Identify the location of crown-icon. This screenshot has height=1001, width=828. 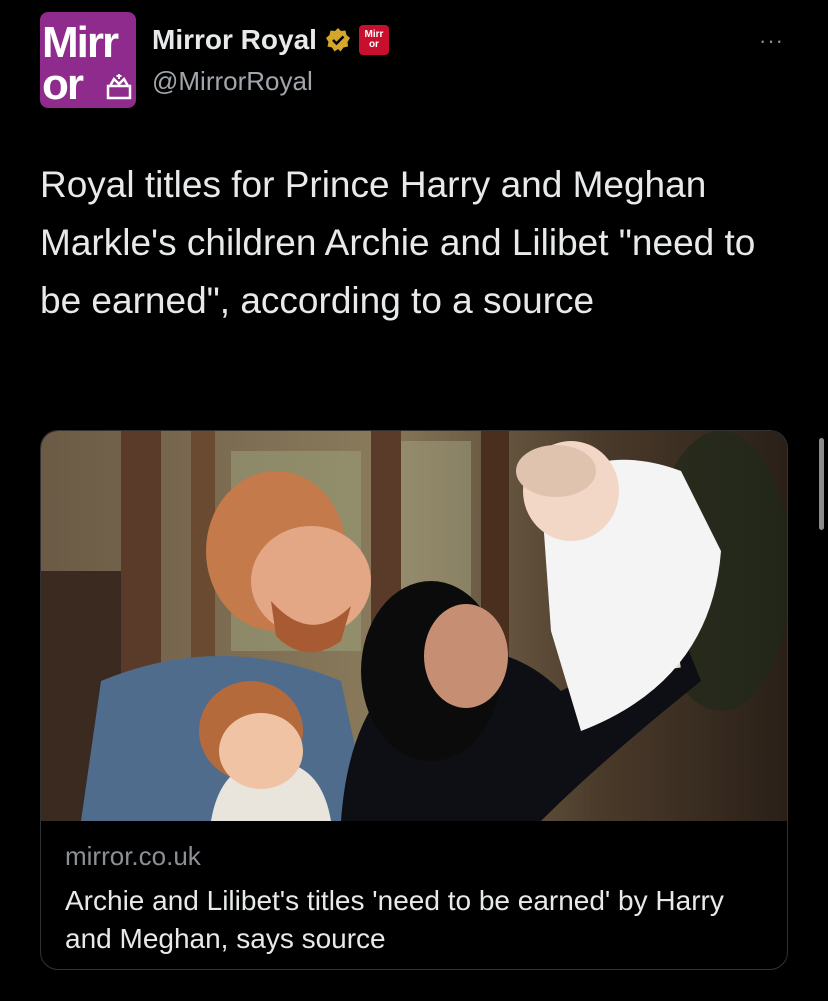
(119, 87).